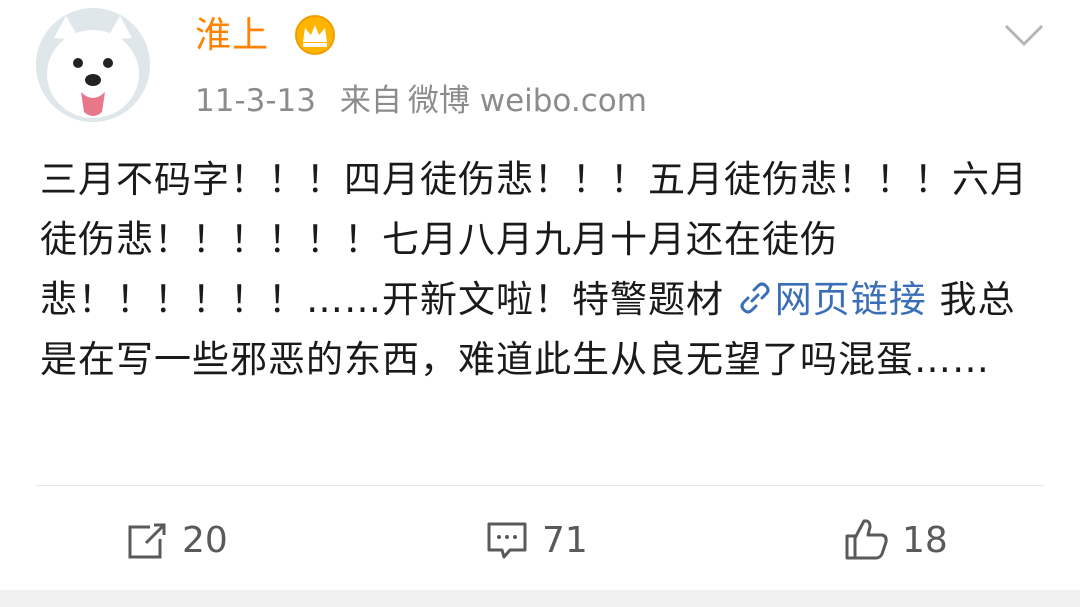 The image size is (1080, 607). I want to click on bottom-bar, so click(540, 598).